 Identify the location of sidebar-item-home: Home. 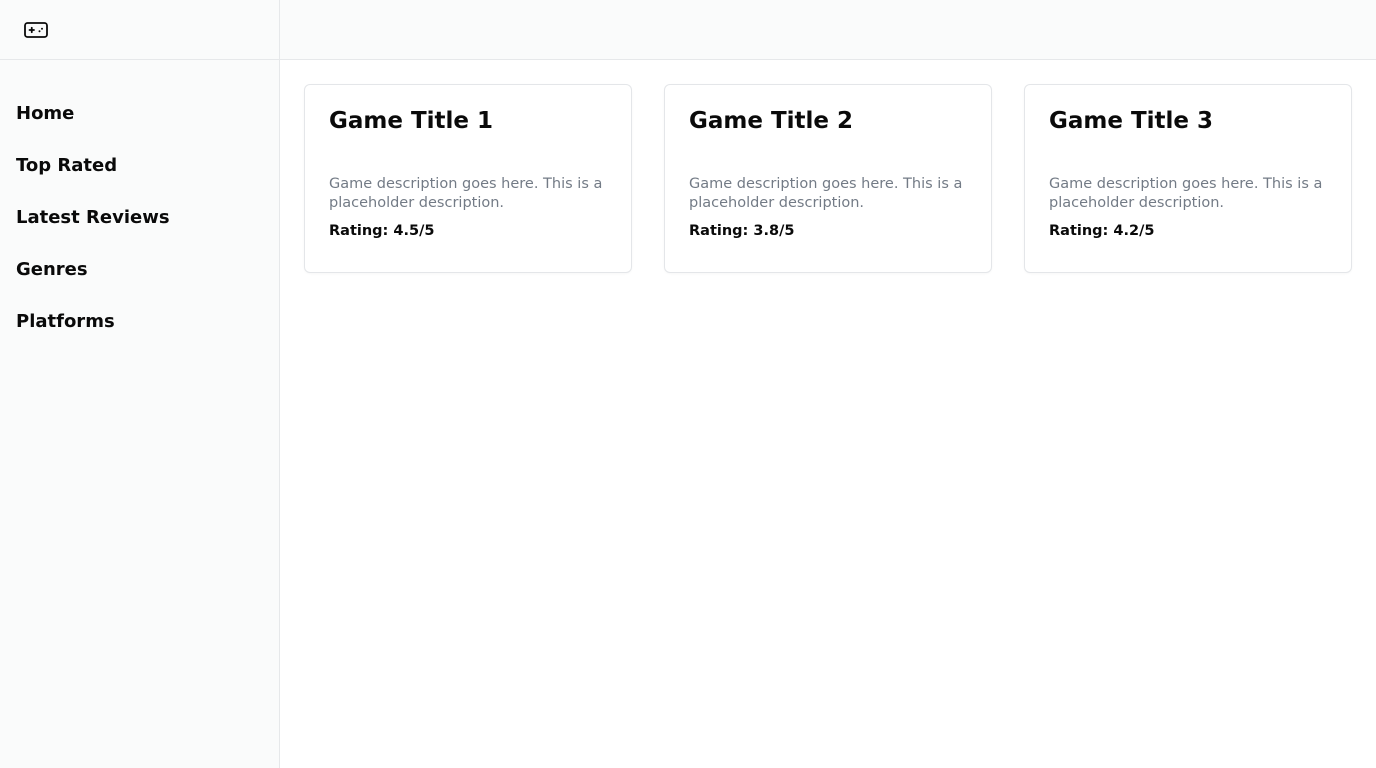
(147, 126).